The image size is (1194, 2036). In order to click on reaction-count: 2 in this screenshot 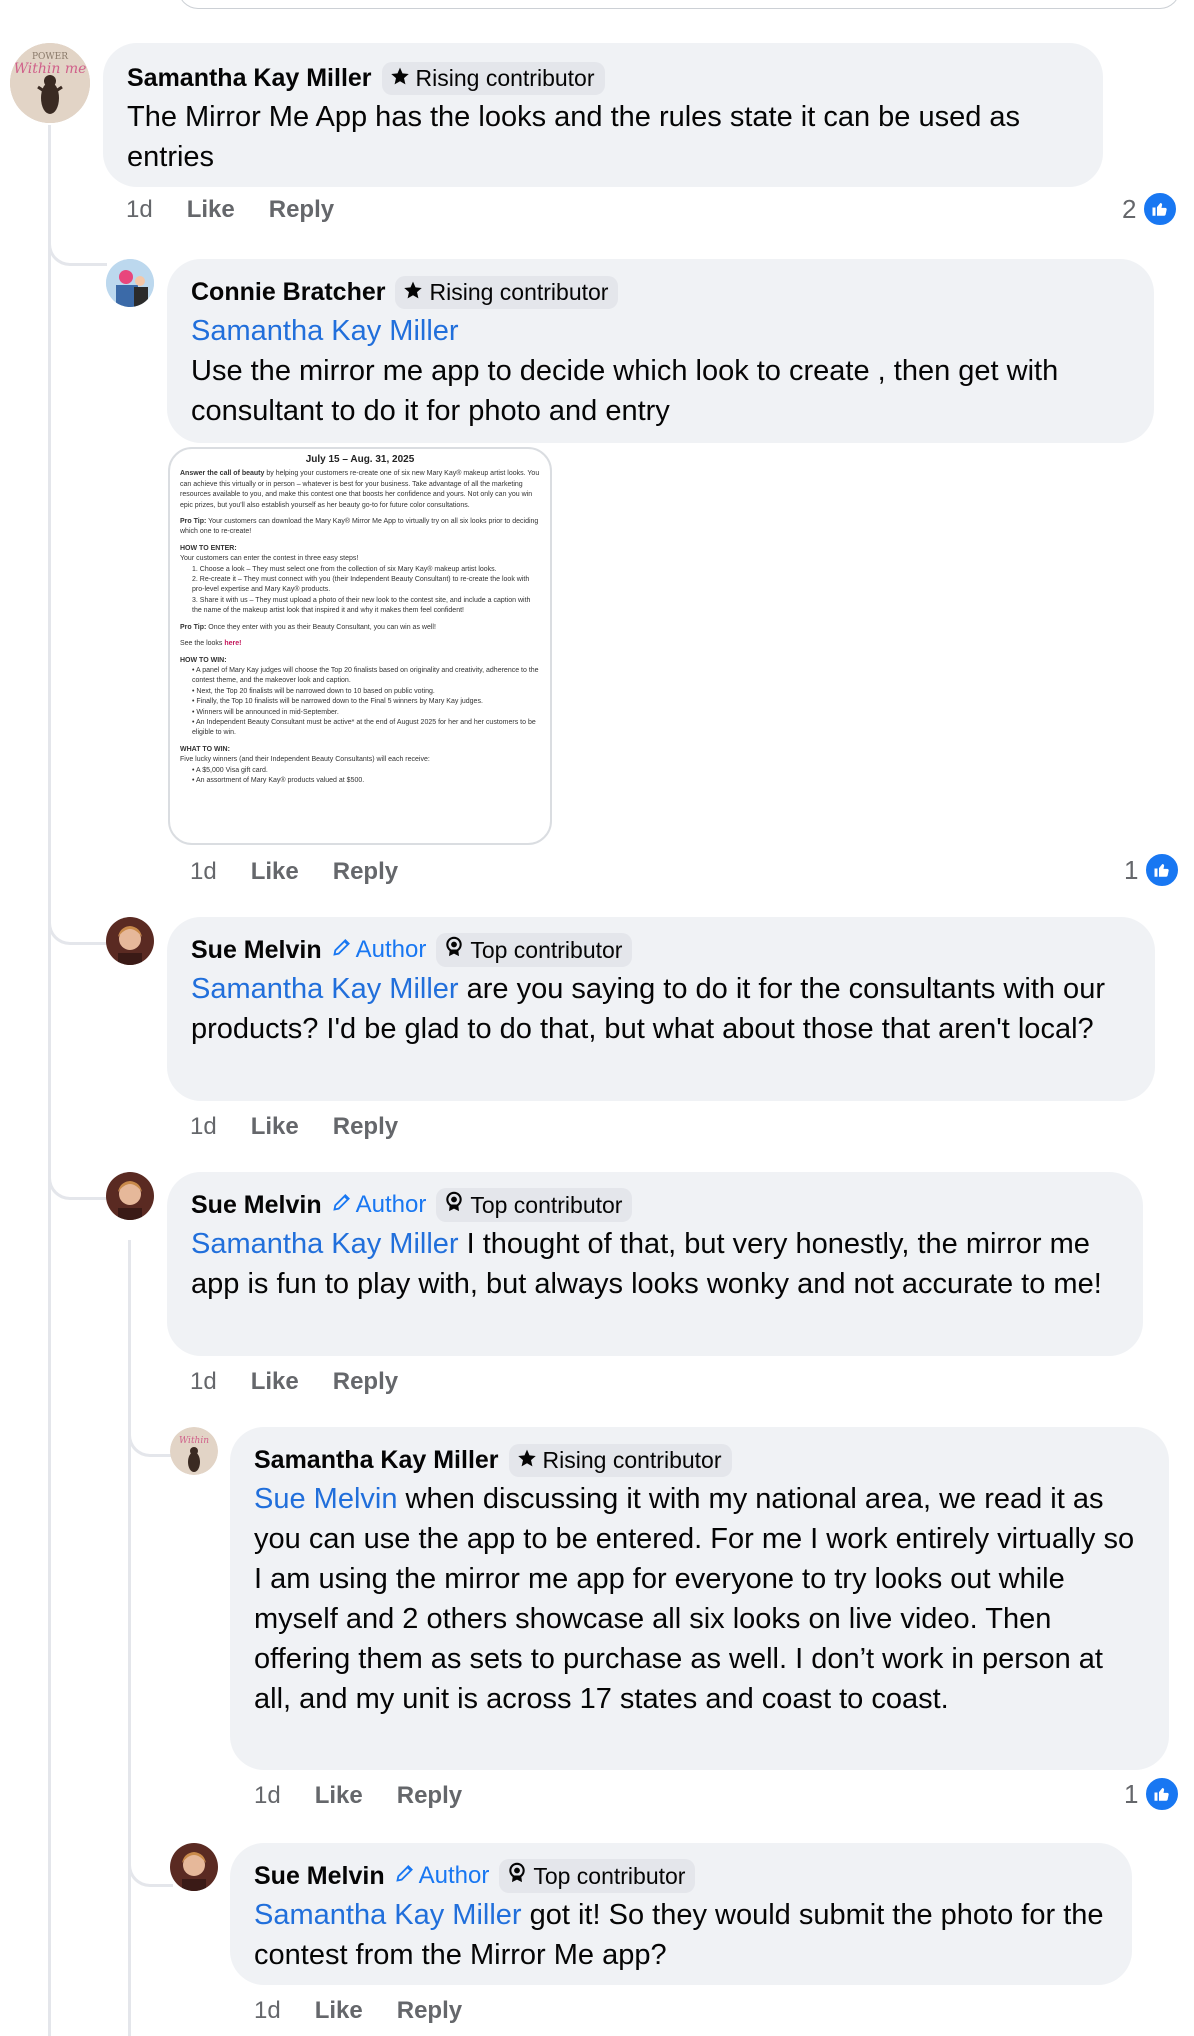, I will do `click(1150, 209)`.